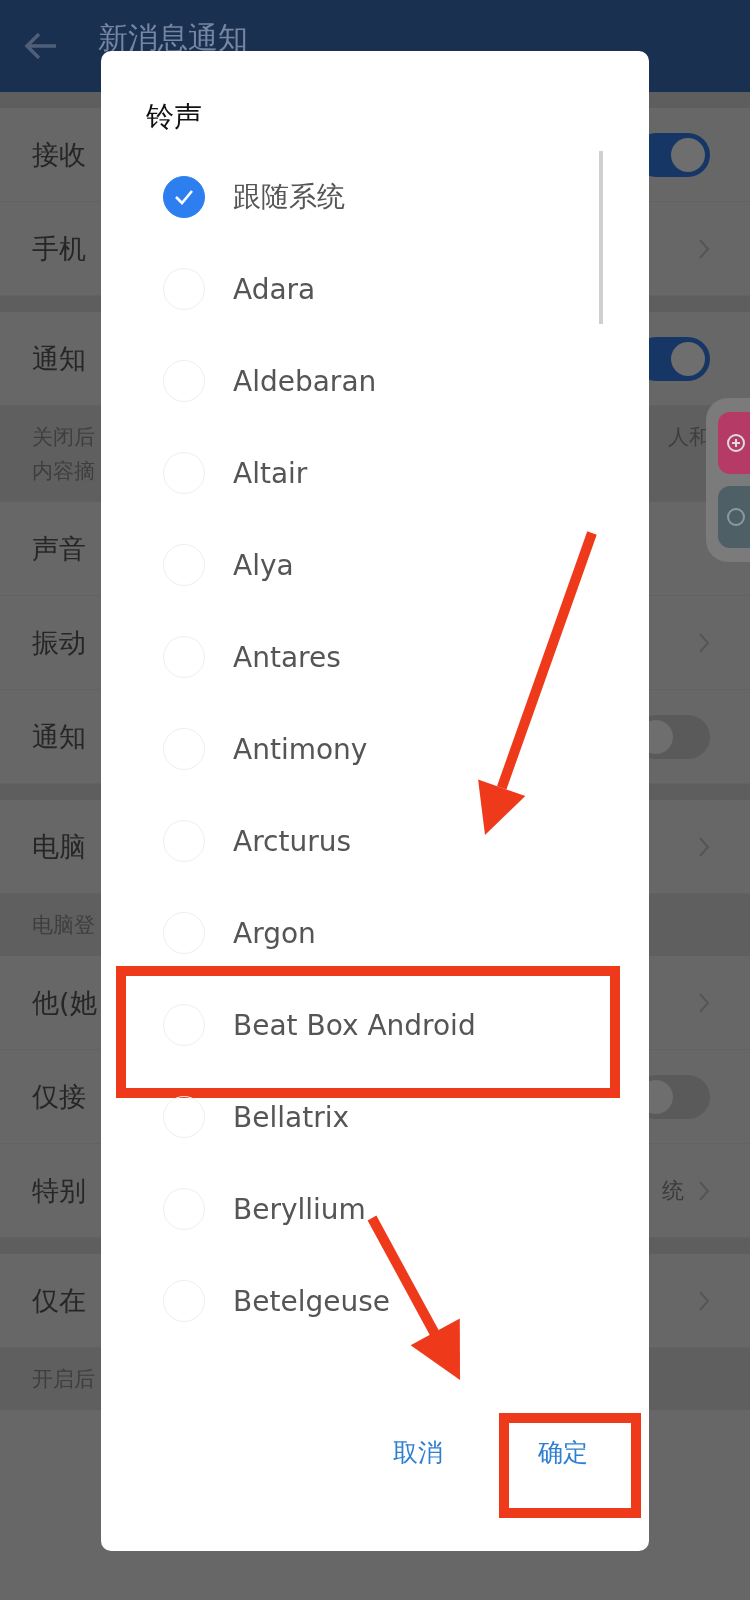 This screenshot has height=1600, width=750. Describe the element at coordinates (311, 1301) in the screenshot. I see `option-label: Betelgeuse` at that location.